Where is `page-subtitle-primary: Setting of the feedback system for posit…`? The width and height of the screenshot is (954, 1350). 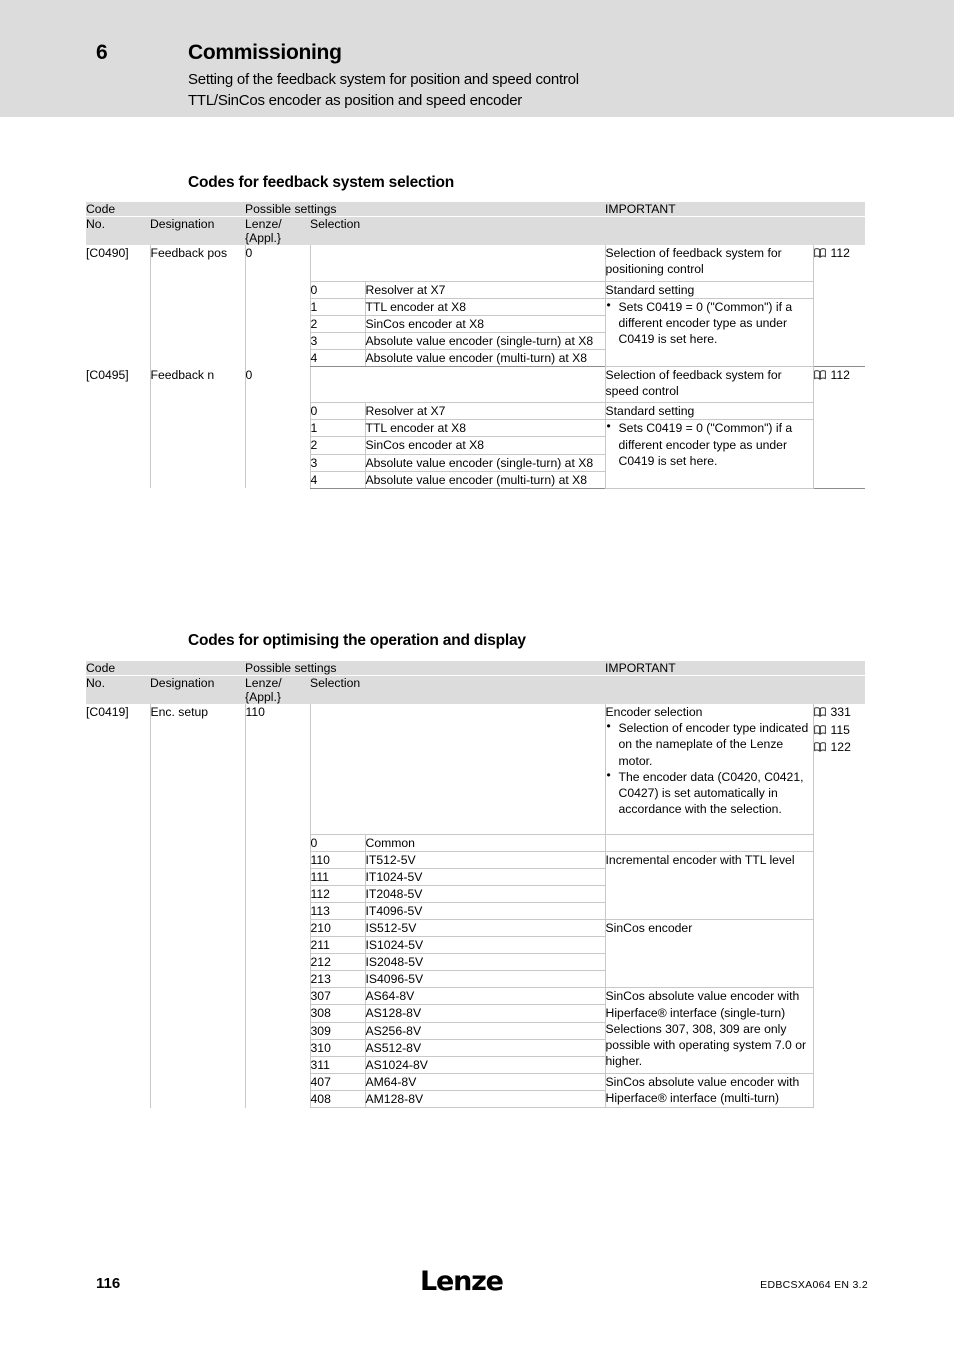
page-subtitle-primary: Setting of the feedback system for posit… is located at coordinates (383, 79).